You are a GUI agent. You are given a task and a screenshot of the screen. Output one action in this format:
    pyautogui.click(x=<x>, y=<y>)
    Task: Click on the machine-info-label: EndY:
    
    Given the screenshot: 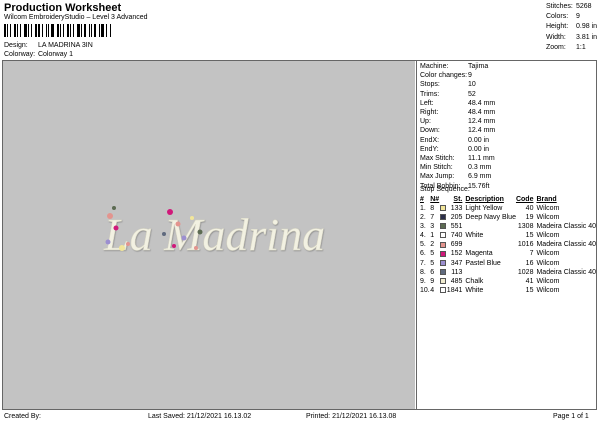 What is the action you would take?
    pyautogui.click(x=429, y=149)
    